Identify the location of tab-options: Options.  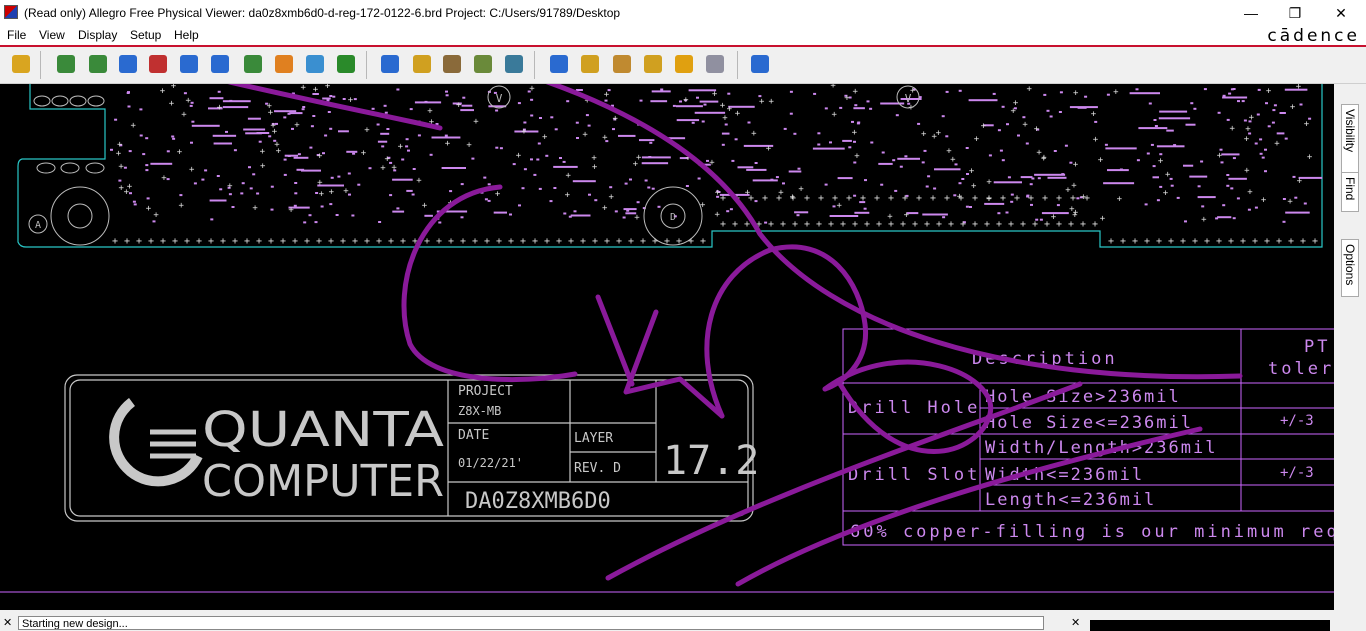
(1350, 268).